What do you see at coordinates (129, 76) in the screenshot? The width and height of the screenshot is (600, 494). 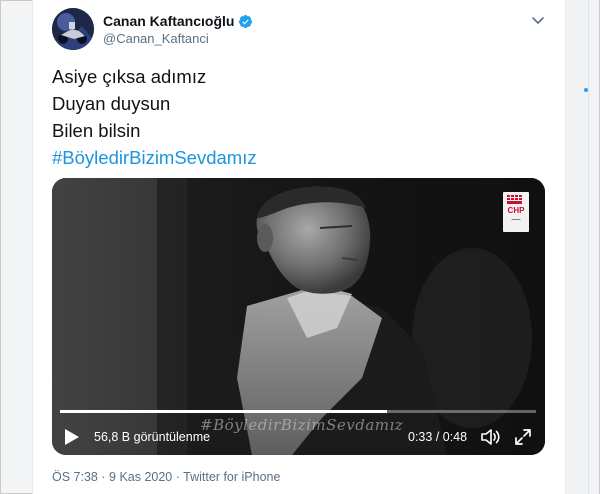 I see `tweet-line: Asiye çıksa adımız` at bounding box center [129, 76].